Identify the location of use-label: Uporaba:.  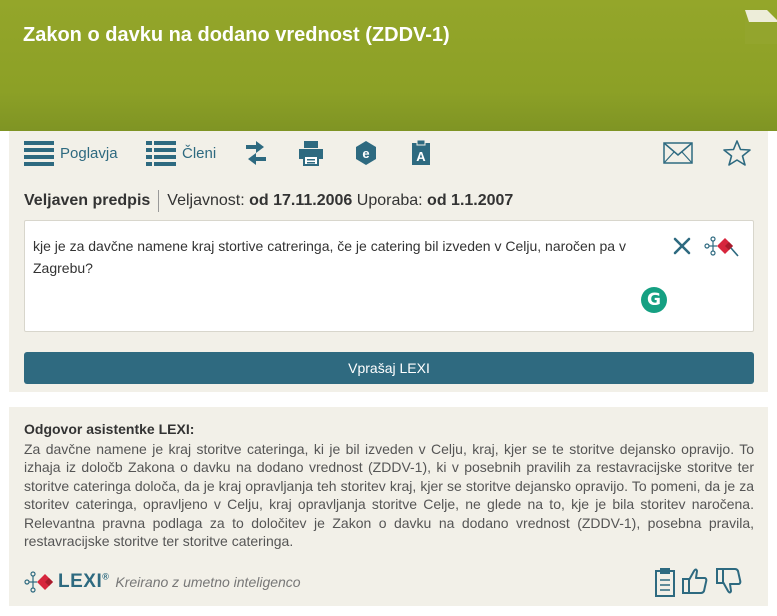
(389, 200).